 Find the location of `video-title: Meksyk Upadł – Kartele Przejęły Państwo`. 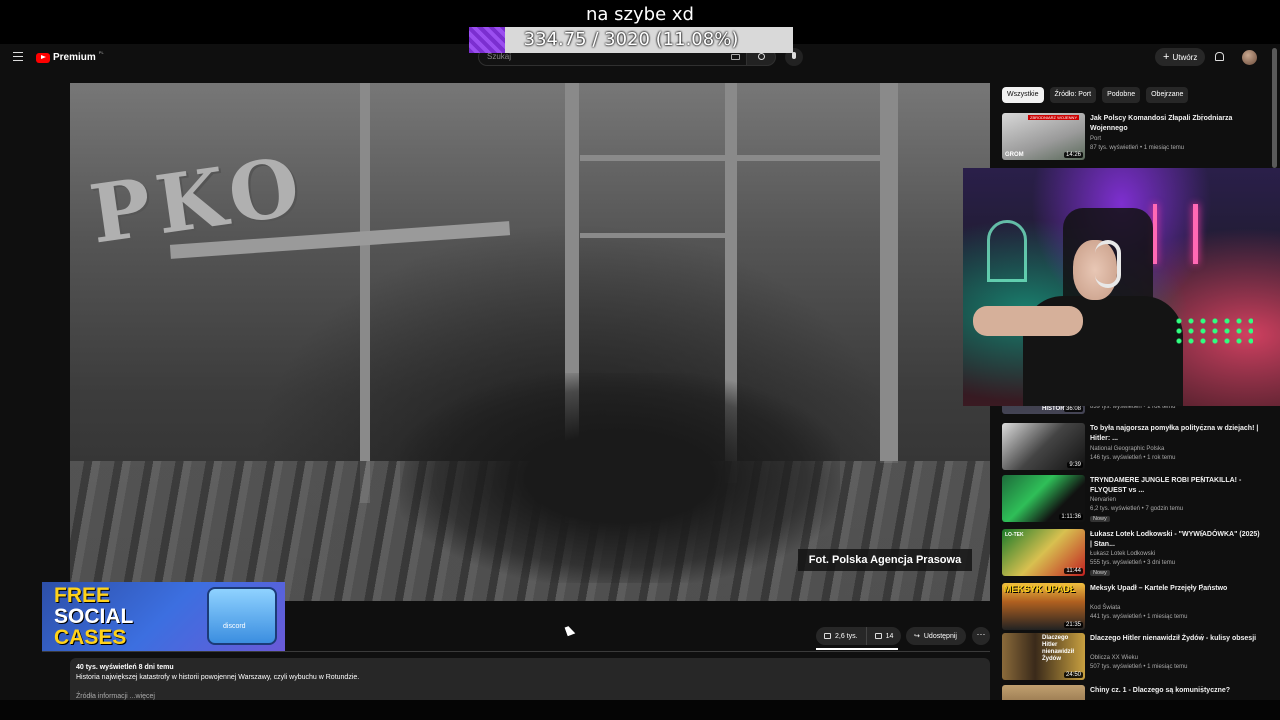

video-title: Meksyk Upadł – Kartele Przejęły Państwo is located at coordinates (1159, 588).